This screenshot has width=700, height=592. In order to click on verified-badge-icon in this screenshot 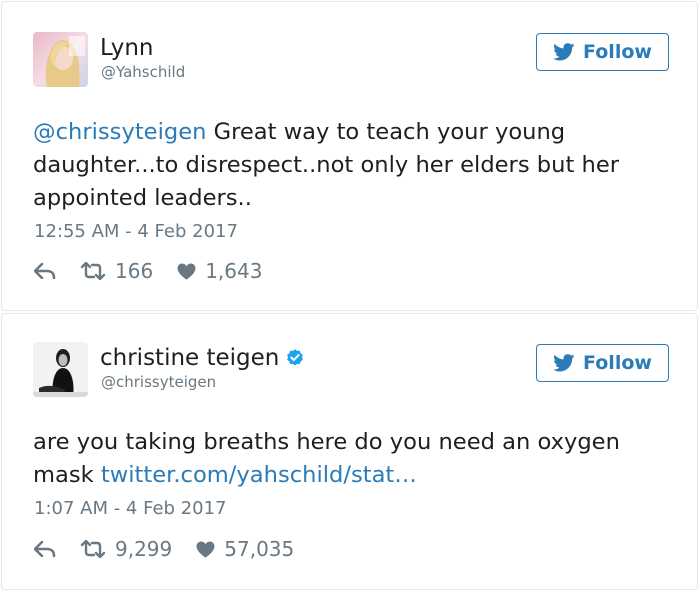, I will do `click(295, 357)`.